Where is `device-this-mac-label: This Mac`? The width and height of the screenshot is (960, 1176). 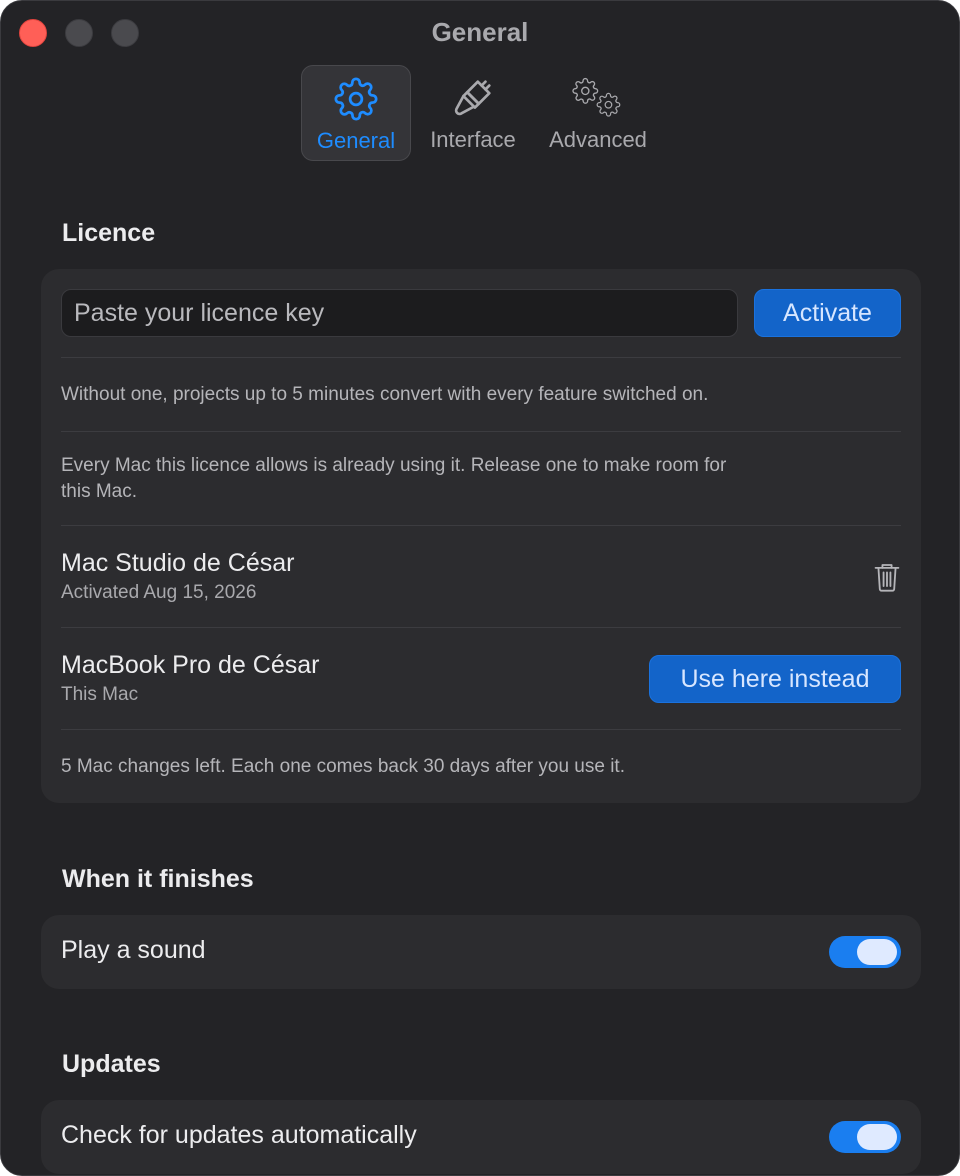
device-this-mac-label: This Mac is located at coordinates (100, 694).